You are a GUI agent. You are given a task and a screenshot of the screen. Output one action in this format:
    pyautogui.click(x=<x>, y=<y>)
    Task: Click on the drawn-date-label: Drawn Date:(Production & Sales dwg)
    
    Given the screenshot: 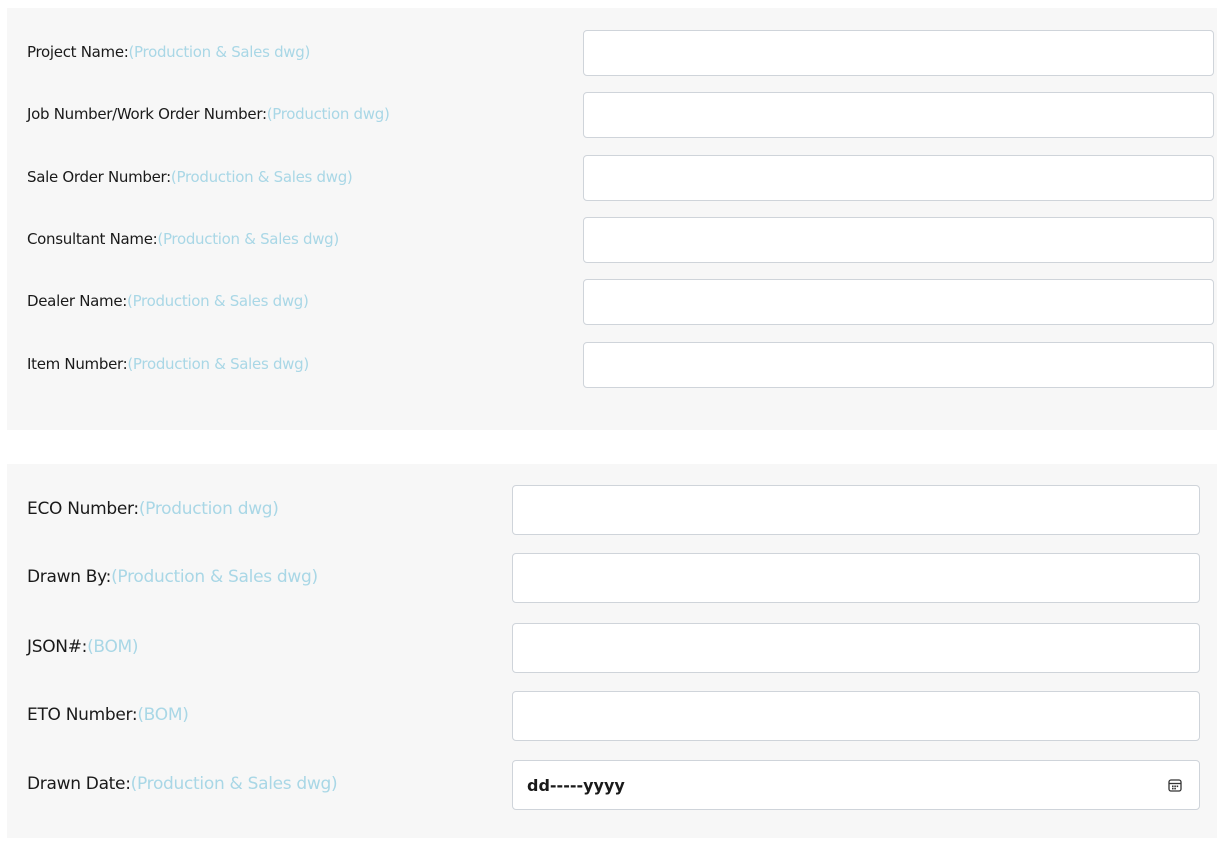 What is the action you would take?
    pyautogui.click(x=182, y=784)
    